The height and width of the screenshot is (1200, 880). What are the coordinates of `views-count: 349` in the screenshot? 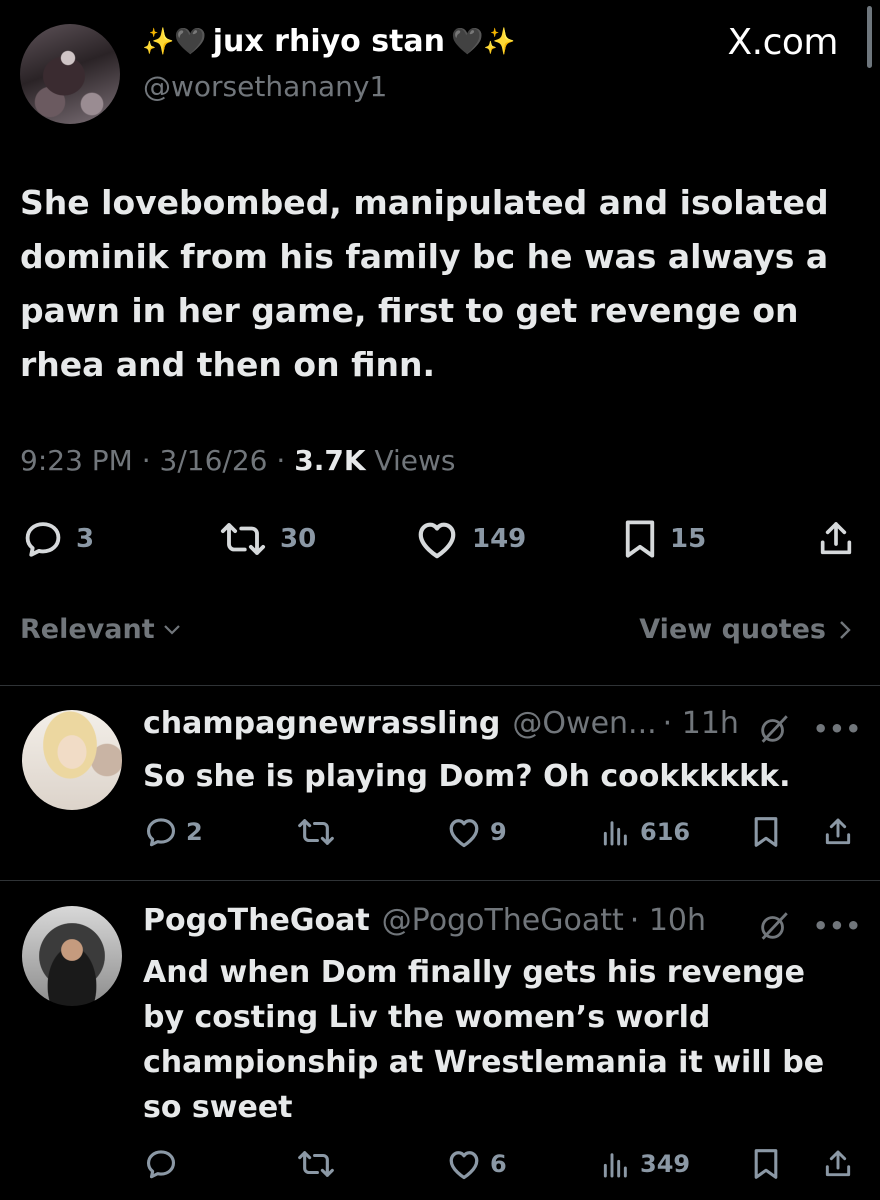 It's located at (665, 1164).